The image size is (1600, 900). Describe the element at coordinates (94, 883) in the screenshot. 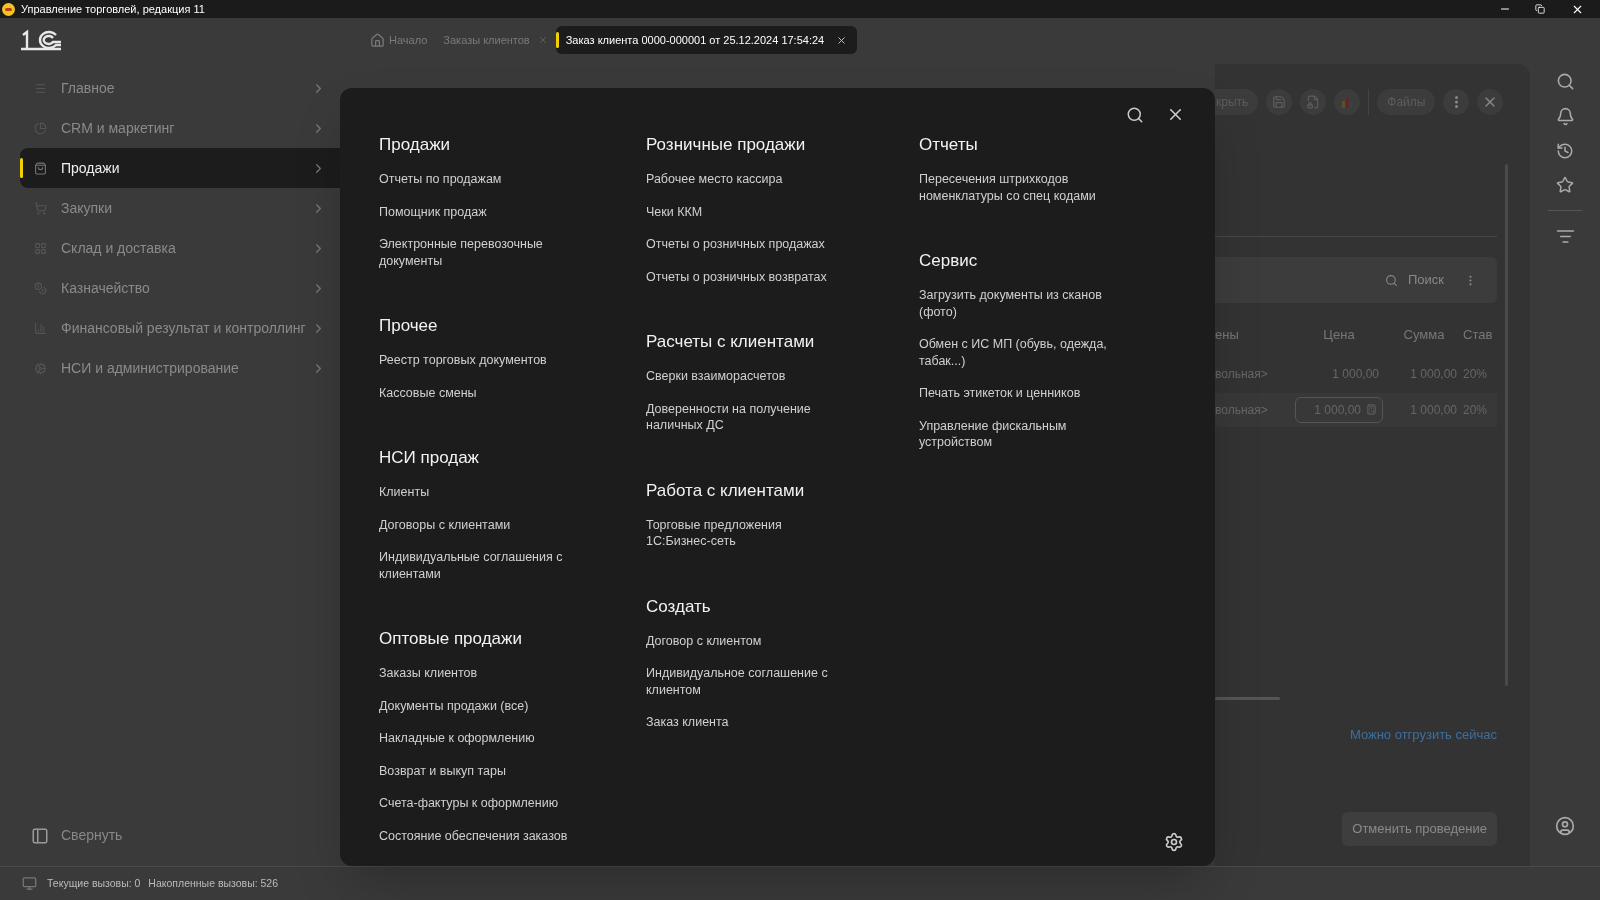

I see `status-text: Текущие вызовы: 0` at that location.